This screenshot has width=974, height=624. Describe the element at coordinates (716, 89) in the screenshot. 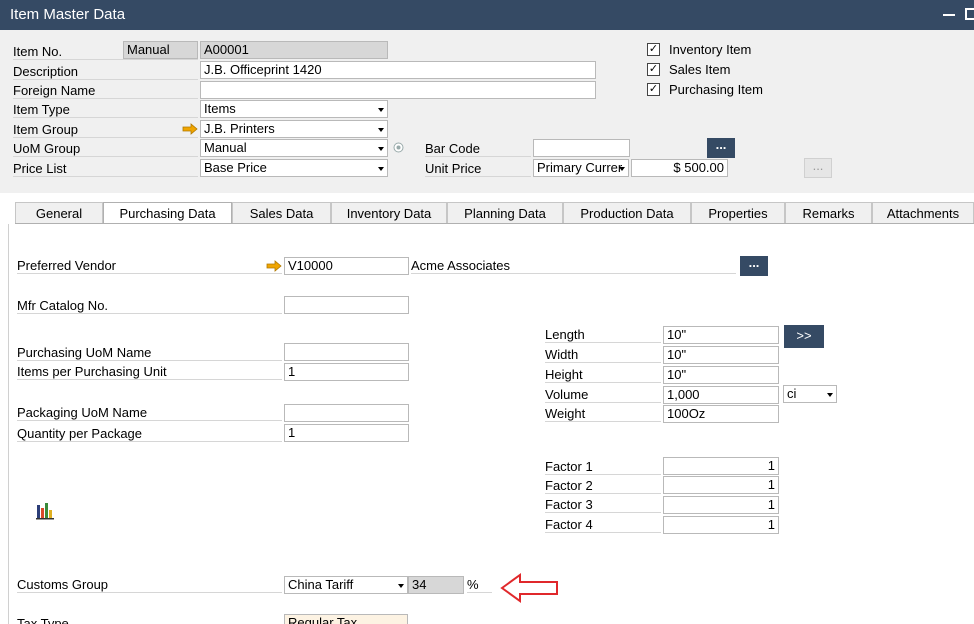

I see `purchasing-item-label: Purchasing Item` at that location.